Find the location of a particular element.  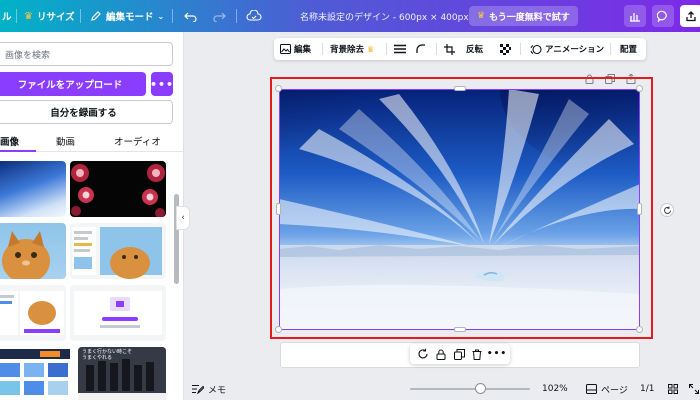

poster-catchphrase: うまく行かない時こそ うまくやれる is located at coordinates (107, 355).